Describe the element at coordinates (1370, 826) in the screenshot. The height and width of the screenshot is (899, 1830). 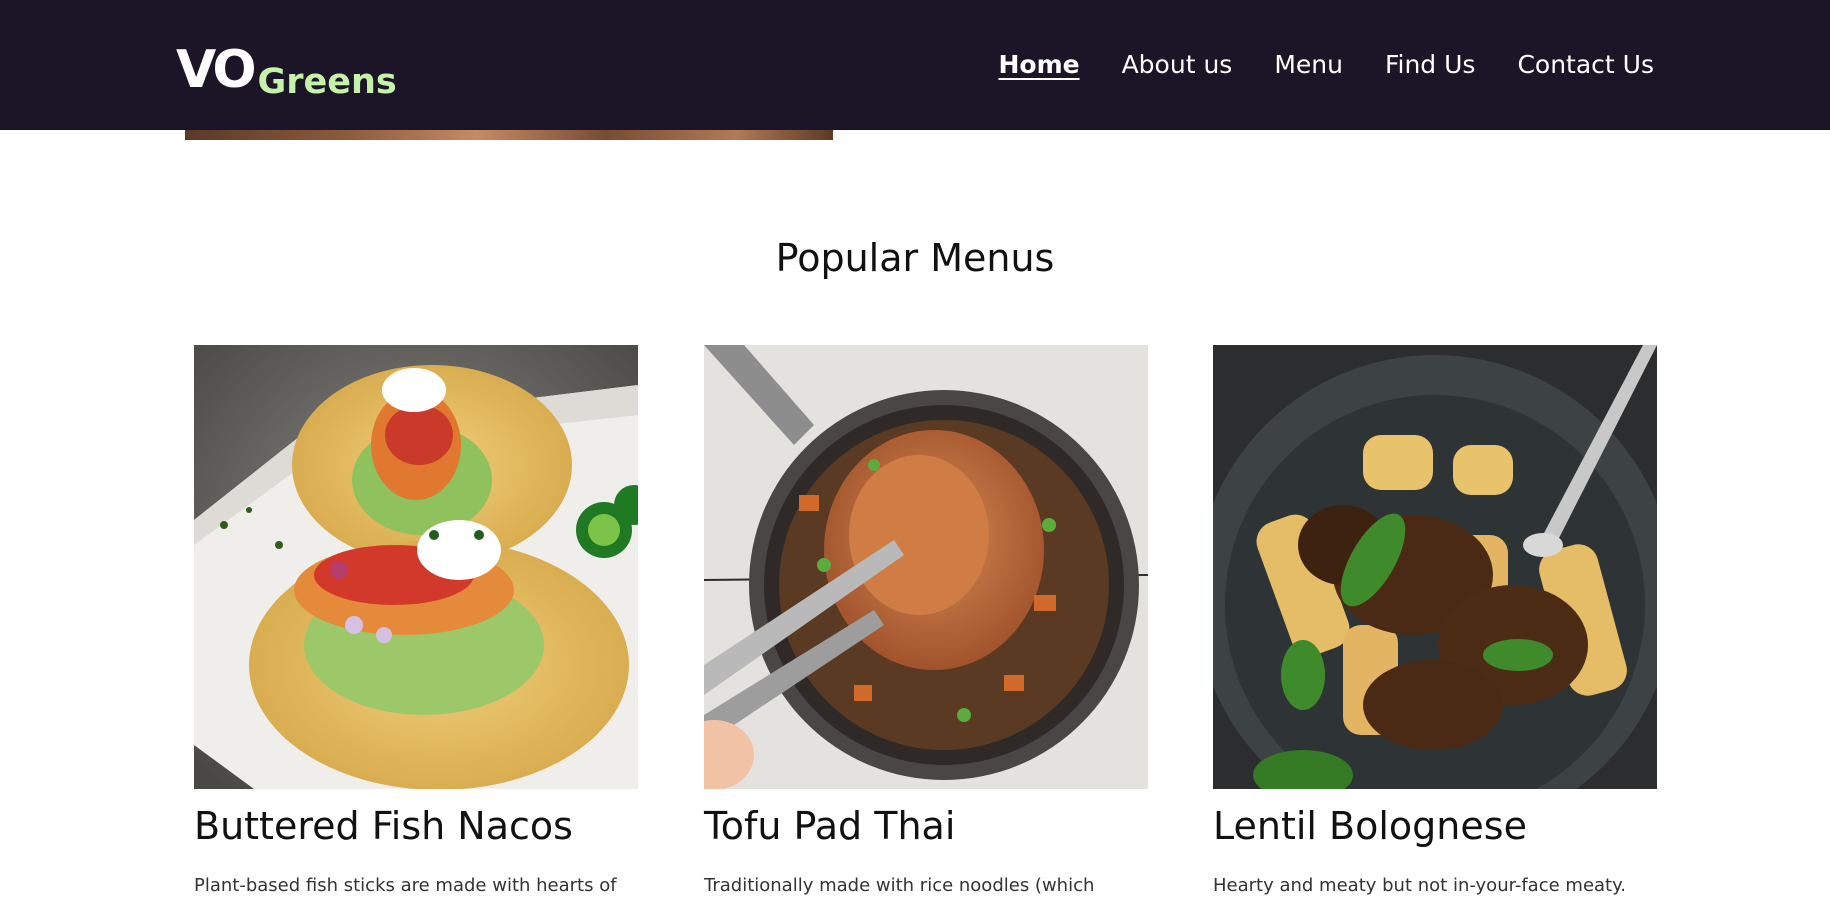
I see `menu-card-title: Lentil Bolognese` at that location.